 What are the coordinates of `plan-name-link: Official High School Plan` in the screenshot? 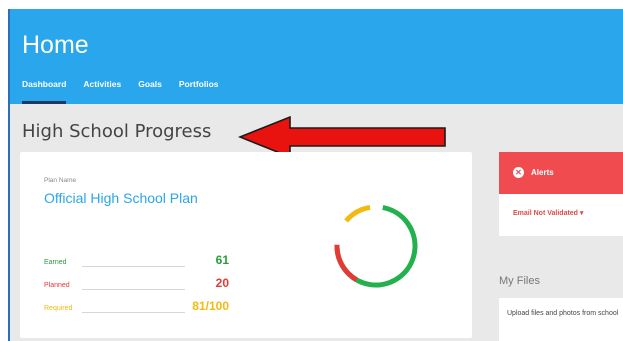 It's located at (121, 198).